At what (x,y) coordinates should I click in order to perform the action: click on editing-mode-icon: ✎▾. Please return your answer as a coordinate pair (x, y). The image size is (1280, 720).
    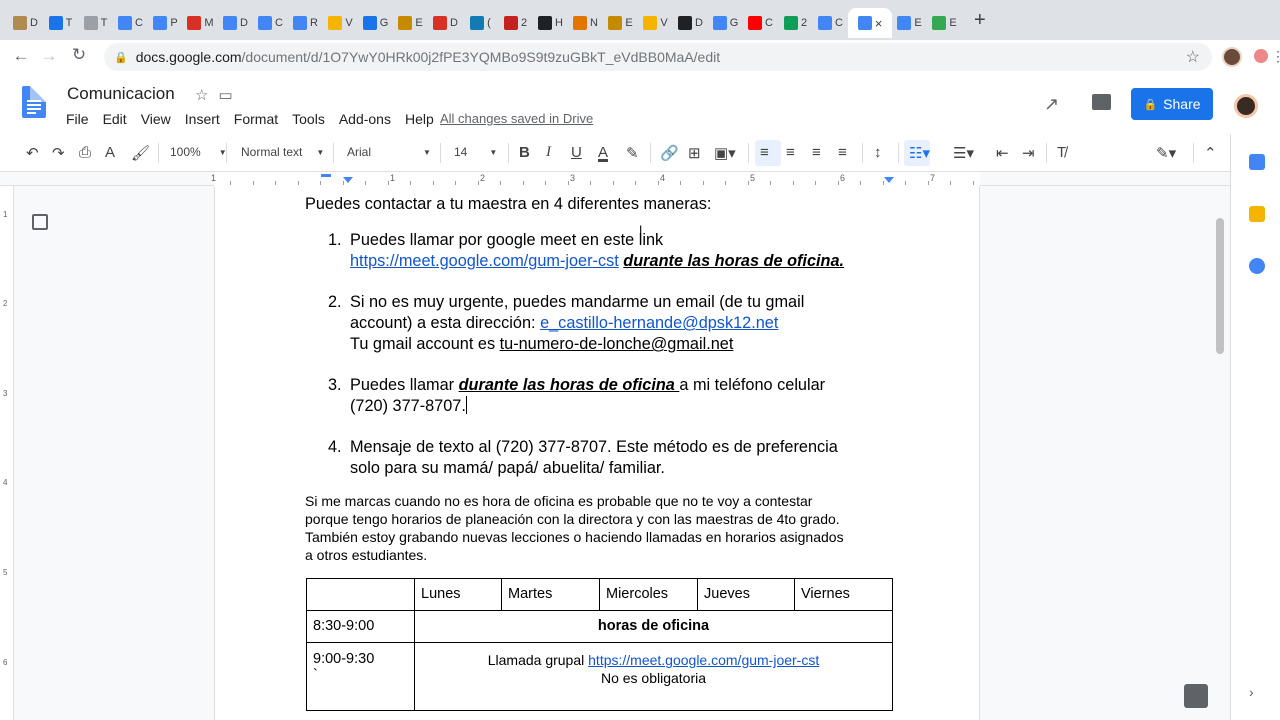
    Looking at the image, I should click on (1166, 153).